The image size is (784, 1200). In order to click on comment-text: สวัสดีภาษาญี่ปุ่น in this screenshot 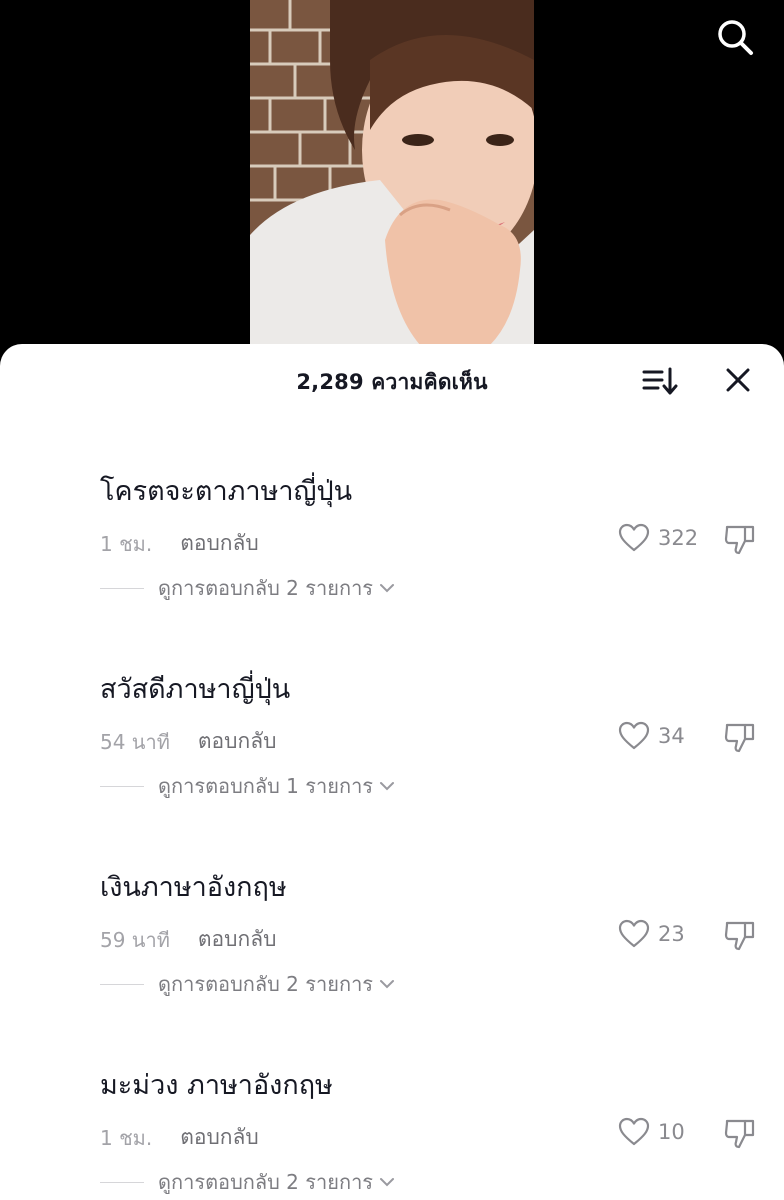, I will do `click(195, 689)`.